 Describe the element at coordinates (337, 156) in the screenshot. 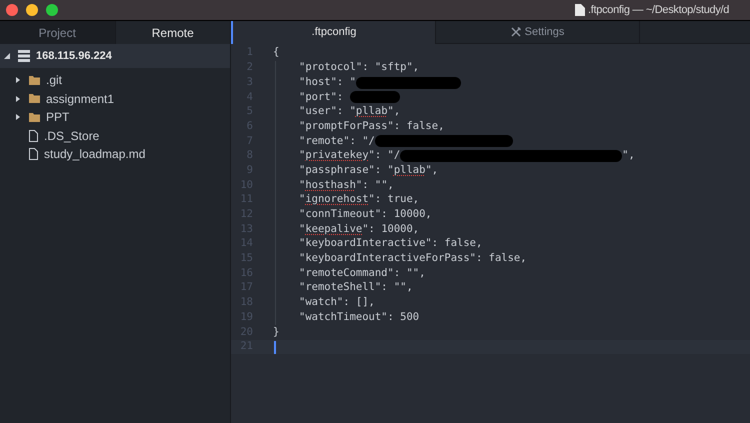

I see `misspelled-word: privatekey` at that location.